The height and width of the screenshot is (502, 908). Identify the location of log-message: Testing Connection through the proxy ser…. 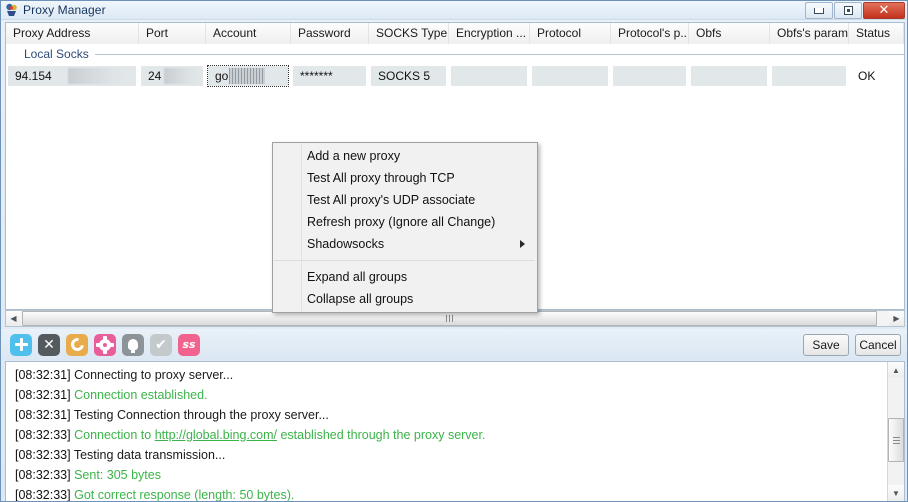
(201, 415).